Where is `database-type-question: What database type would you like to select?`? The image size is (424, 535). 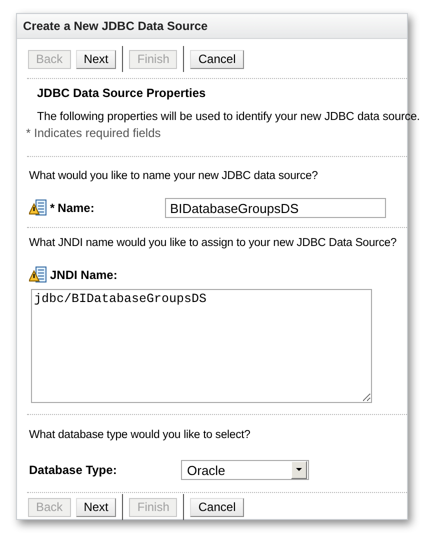 database-type-question: What database type would you like to select? is located at coordinates (139, 435).